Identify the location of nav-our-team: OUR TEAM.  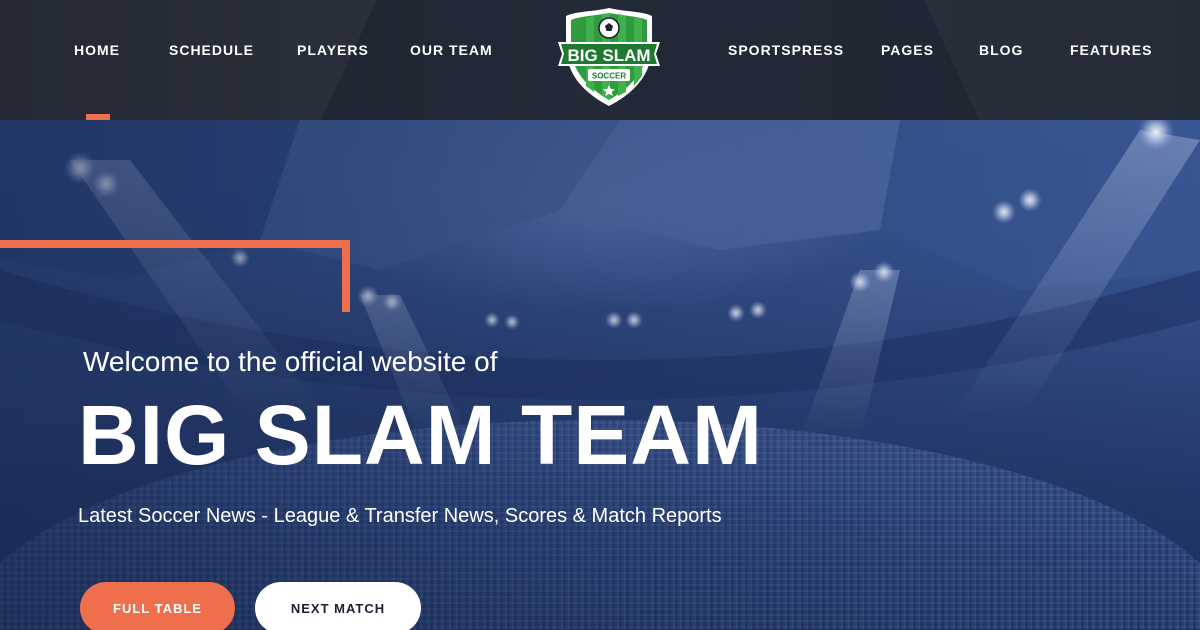
(451, 50).